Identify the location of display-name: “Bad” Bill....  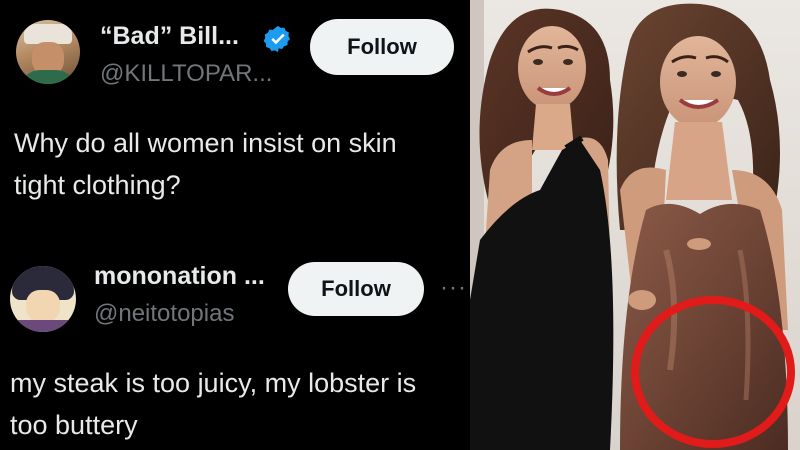
(169, 36).